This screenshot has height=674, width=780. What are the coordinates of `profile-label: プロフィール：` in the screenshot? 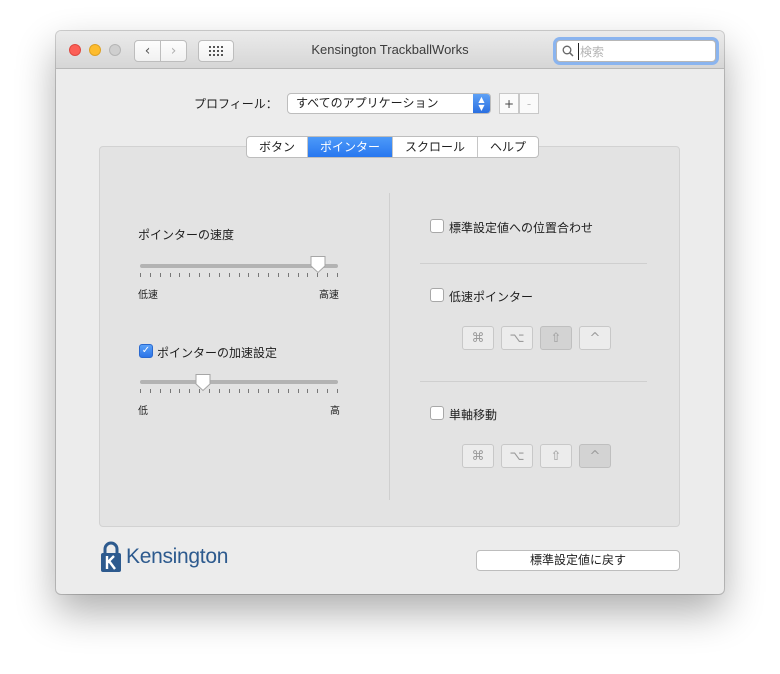 It's located at (236, 104).